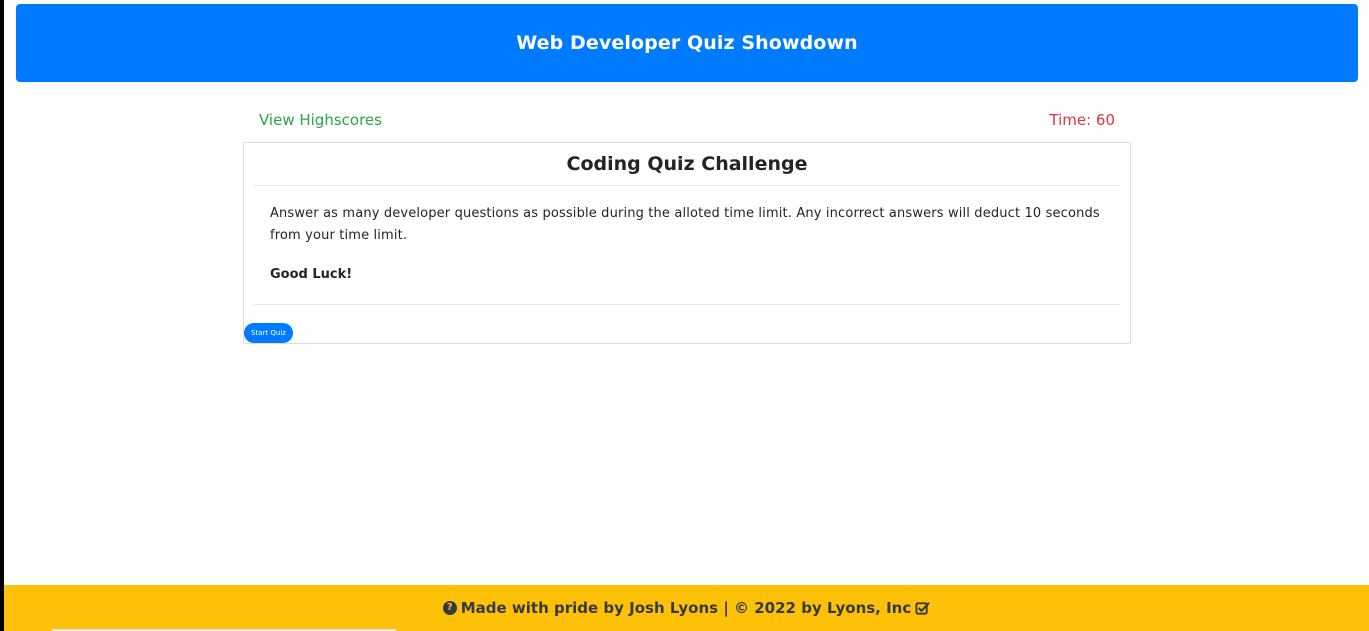  What do you see at coordinates (922, 608) in the screenshot?
I see `check-square-icon` at bounding box center [922, 608].